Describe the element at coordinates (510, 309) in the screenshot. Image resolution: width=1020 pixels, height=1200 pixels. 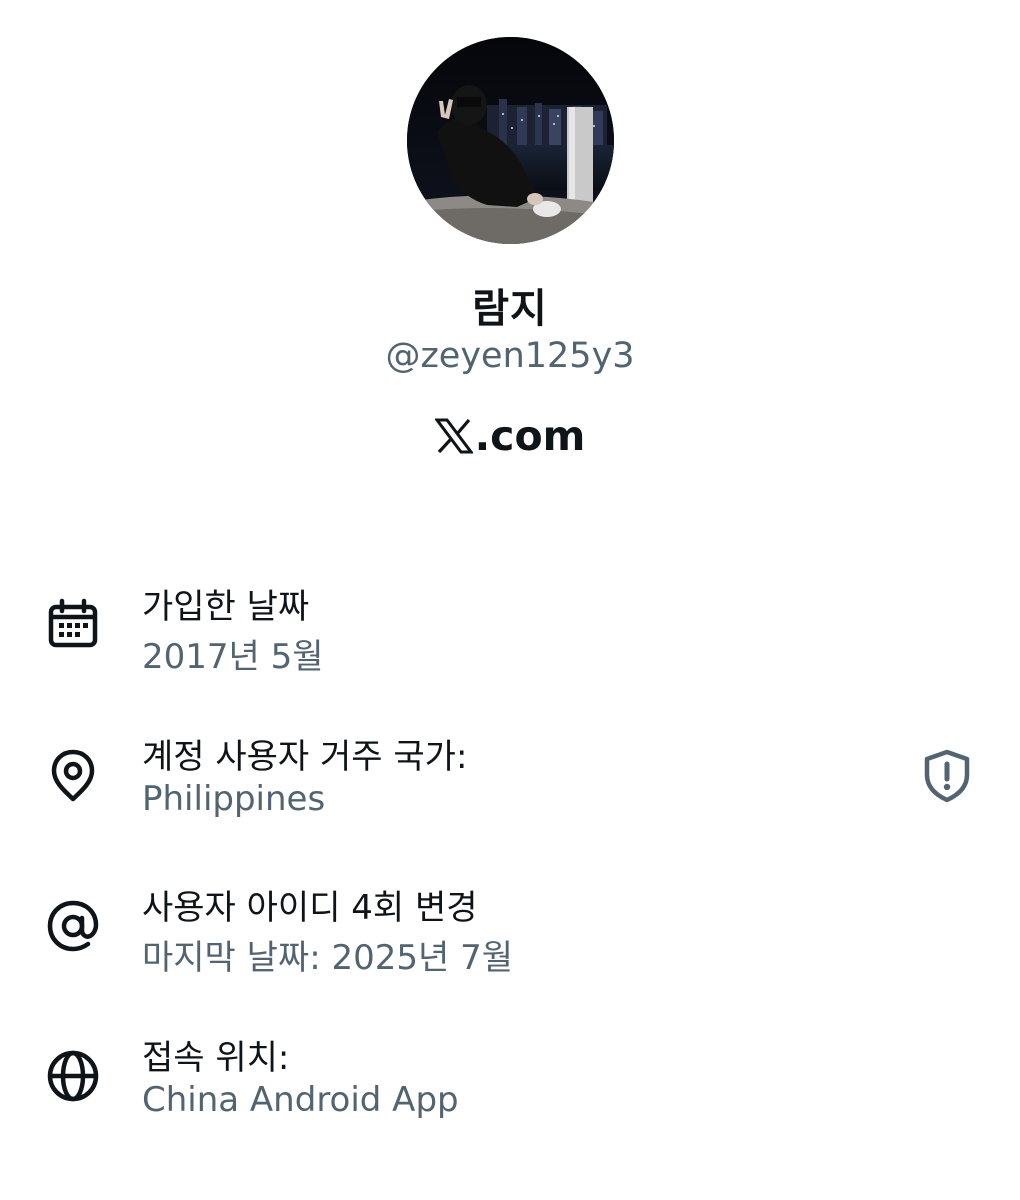
I see `display-name: 람지` at that location.